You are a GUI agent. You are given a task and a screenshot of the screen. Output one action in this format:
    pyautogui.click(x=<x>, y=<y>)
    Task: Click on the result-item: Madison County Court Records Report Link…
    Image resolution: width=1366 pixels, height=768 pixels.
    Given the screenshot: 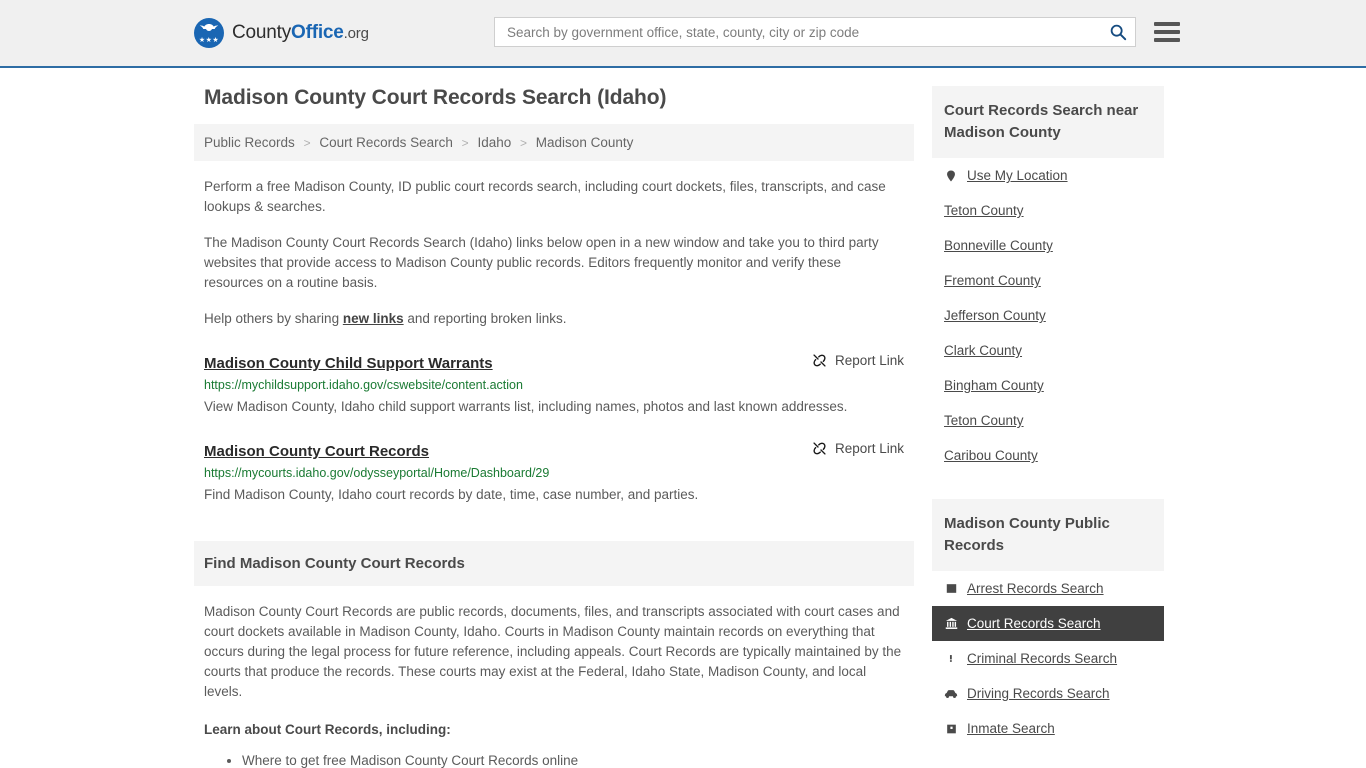 What is the action you would take?
    pyautogui.click(x=554, y=474)
    